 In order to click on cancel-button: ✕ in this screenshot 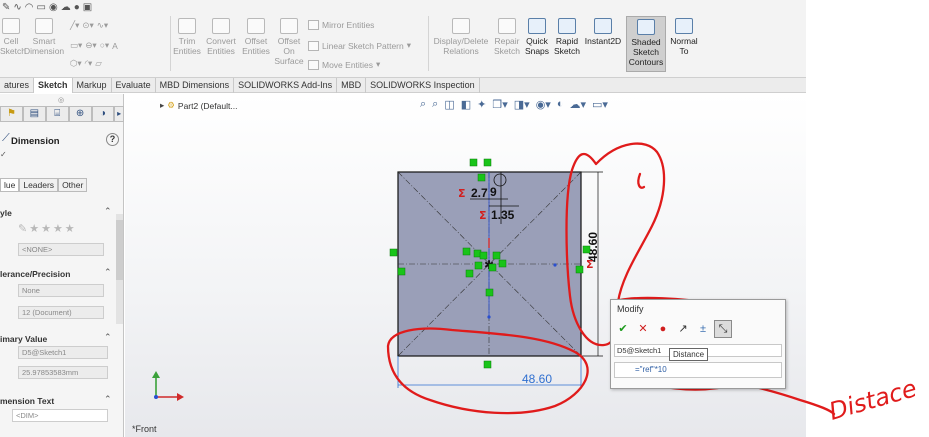, I will do `click(643, 329)`.